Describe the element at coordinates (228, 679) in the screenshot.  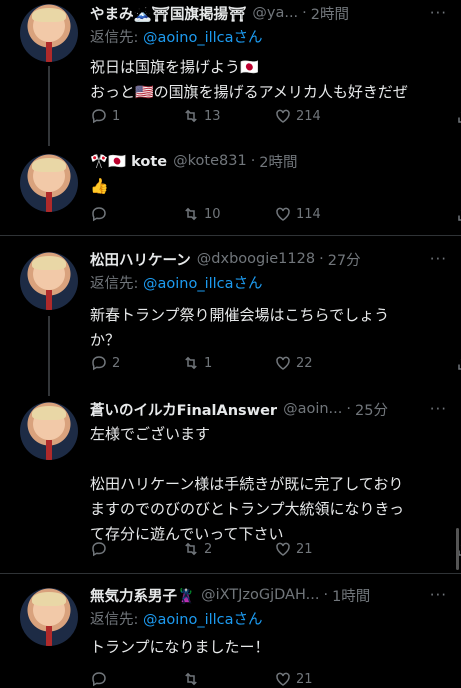
I see `retweet-button` at that location.